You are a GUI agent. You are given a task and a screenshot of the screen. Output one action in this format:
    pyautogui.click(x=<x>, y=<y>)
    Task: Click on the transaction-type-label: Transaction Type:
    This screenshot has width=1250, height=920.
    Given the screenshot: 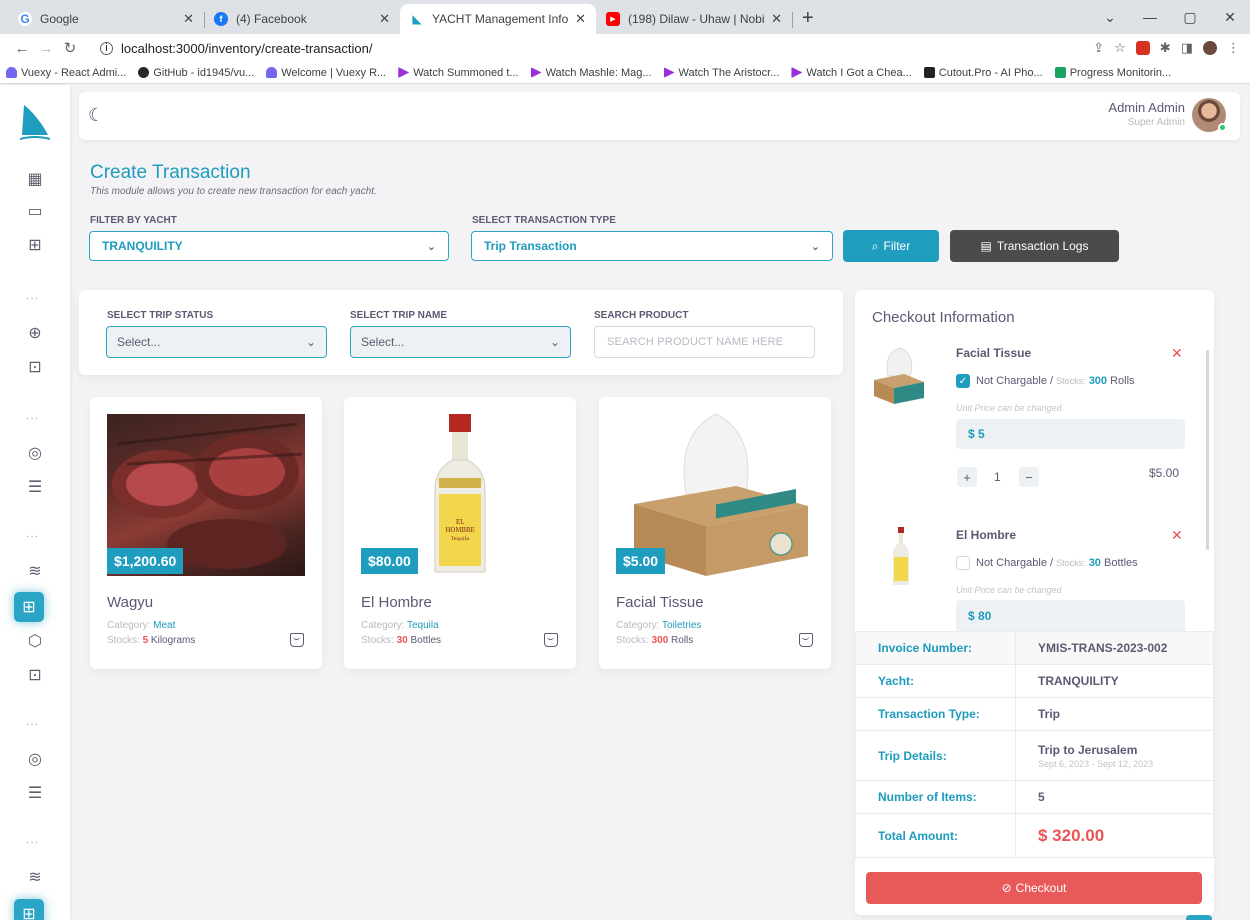 What is the action you would take?
    pyautogui.click(x=935, y=714)
    